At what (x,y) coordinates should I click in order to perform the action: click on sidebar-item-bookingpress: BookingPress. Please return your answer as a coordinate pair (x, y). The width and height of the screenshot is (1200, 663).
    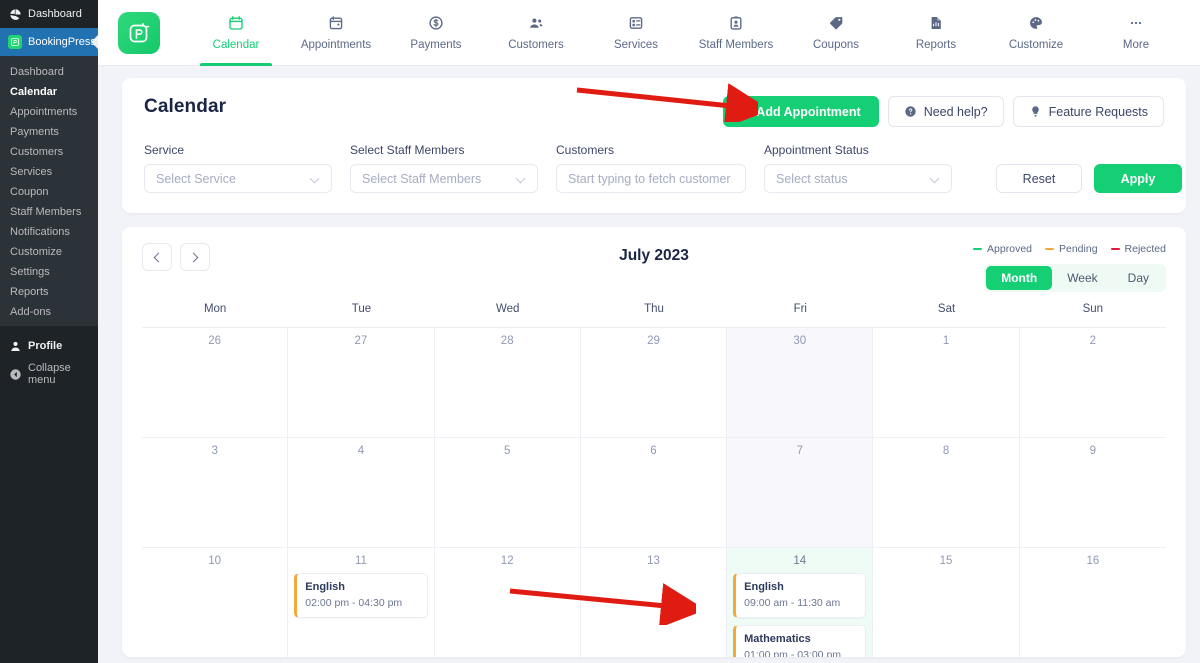
    Looking at the image, I should click on (49, 42).